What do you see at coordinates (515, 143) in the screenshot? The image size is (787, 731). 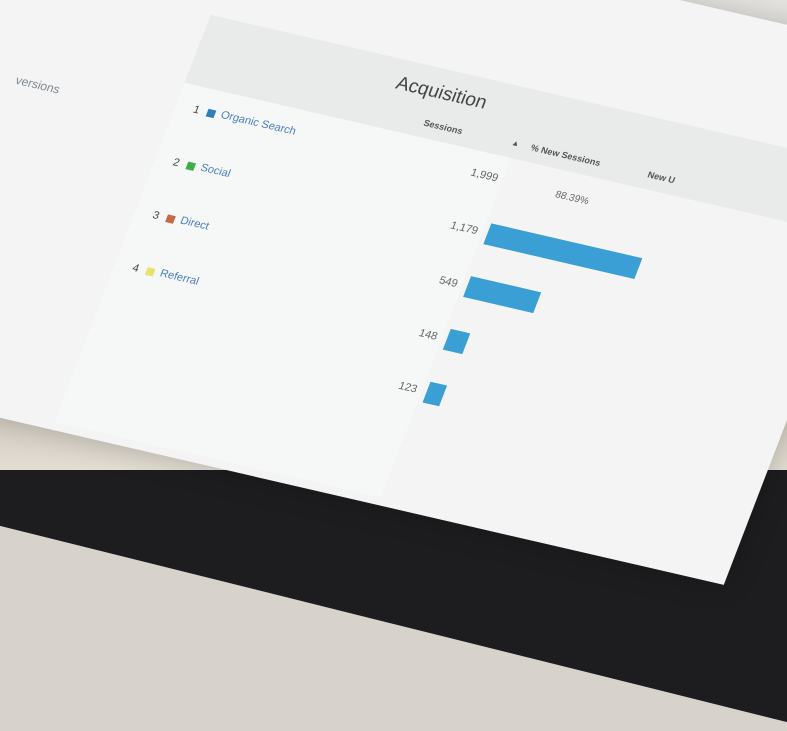 I see `sort-asc-icon: ▲` at bounding box center [515, 143].